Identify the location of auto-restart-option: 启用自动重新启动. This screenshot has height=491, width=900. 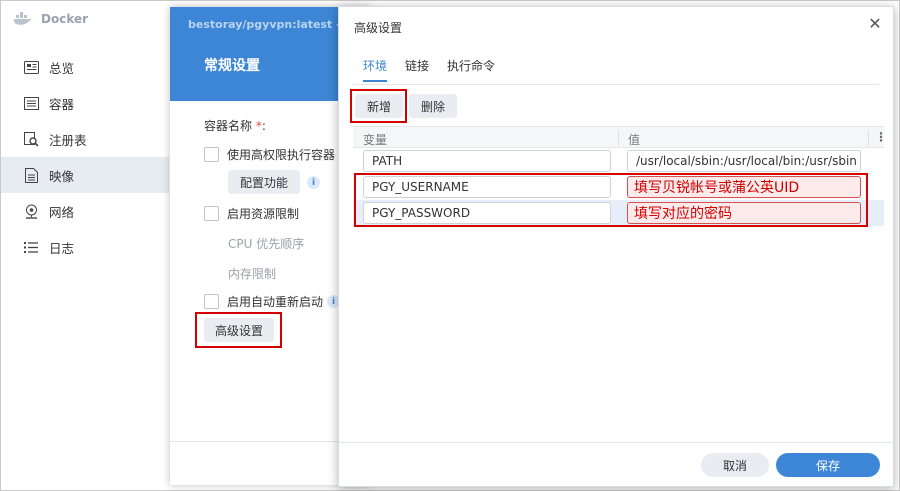
(263, 301).